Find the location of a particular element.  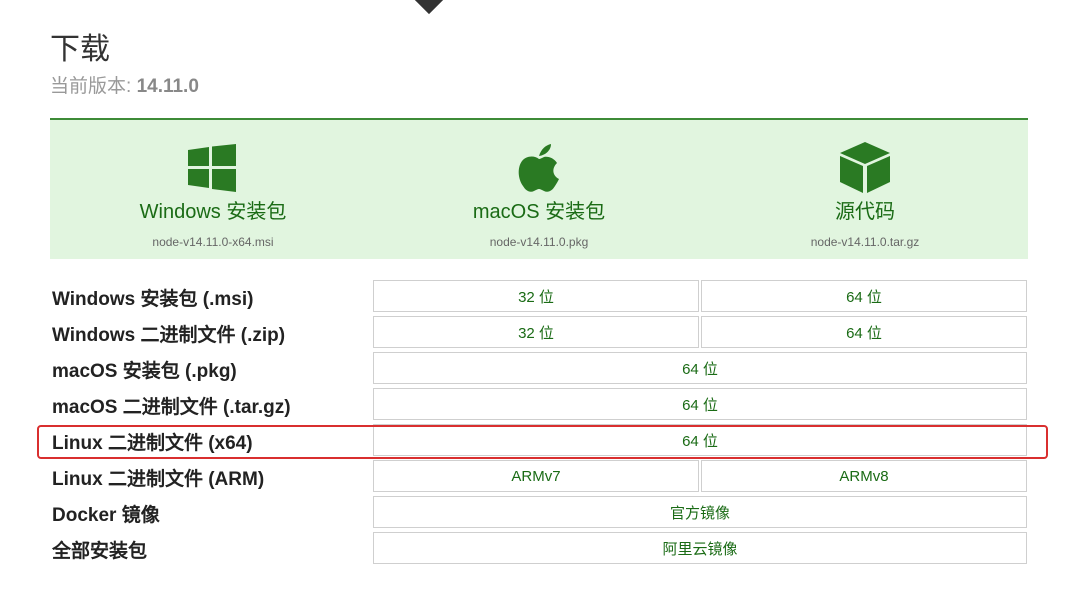

table-row: 全部安装包 阿里云镜像 is located at coordinates (539, 547).